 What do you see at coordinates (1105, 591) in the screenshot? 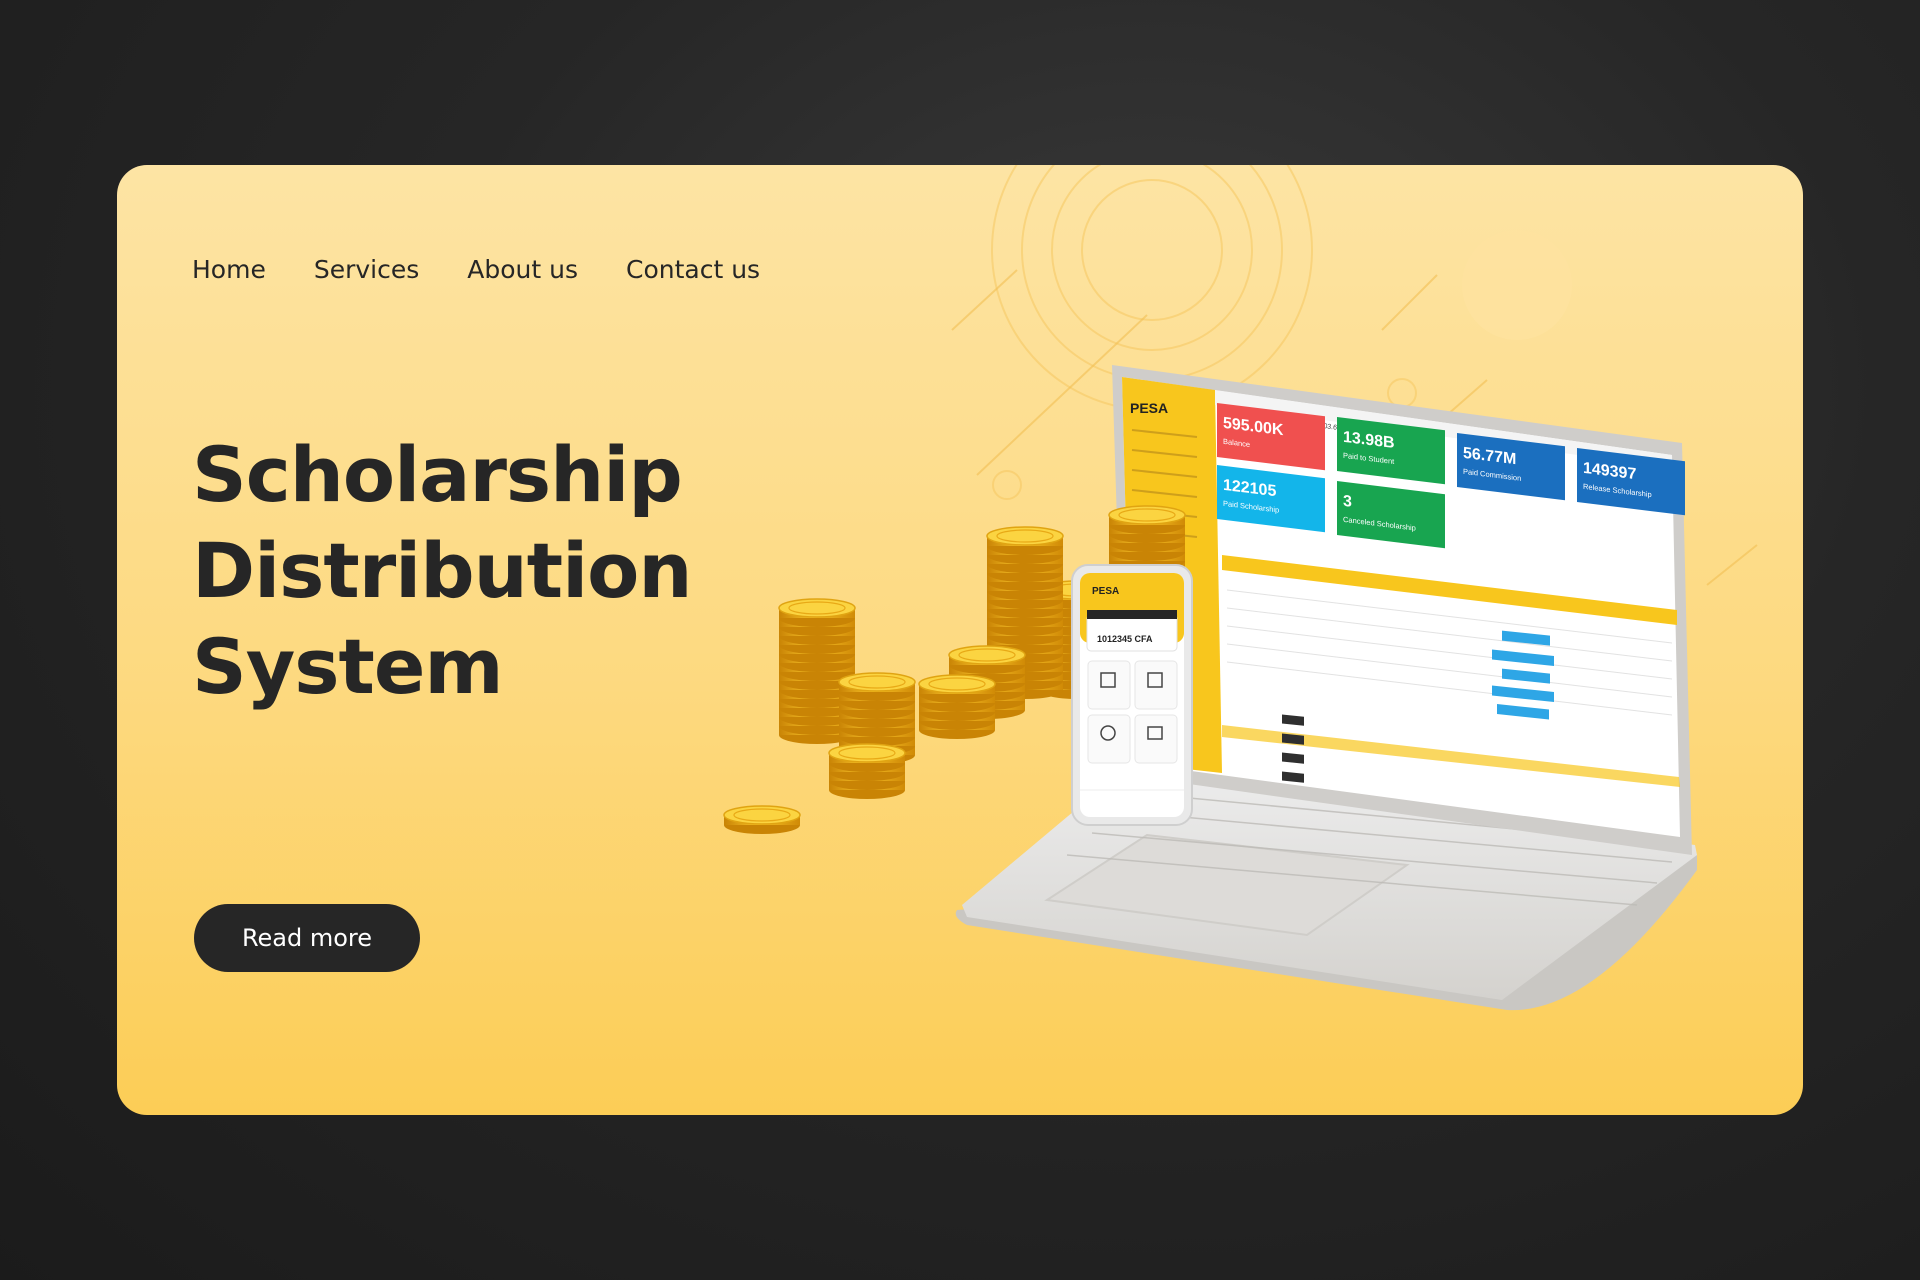
I see `phone-brand: PESA` at bounding box center [1105, 591].